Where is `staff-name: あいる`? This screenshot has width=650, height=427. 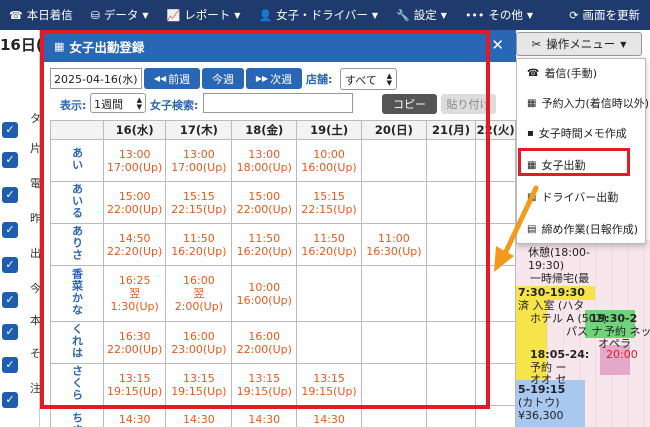
staff-name: あいる is located at coordinates (77, 201).